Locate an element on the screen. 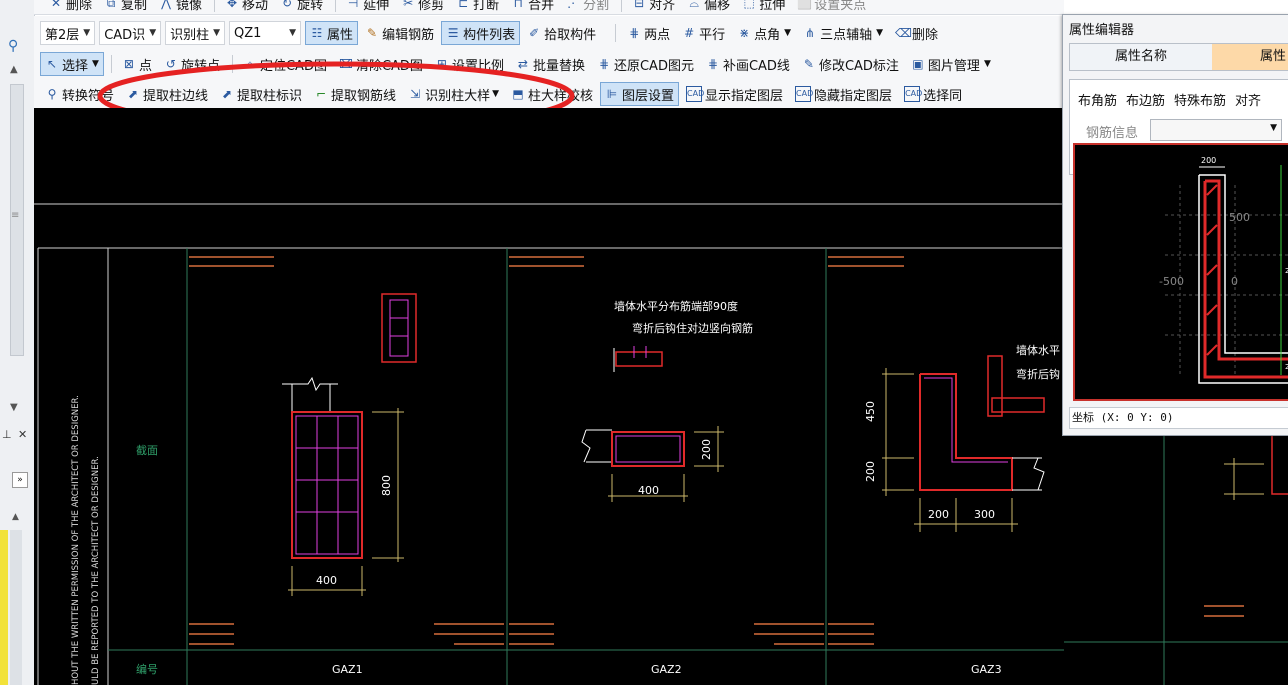 Image resolution: width=1288 pixels, height=689 pixels. delete-button: ✕ 删除 is located at coordinates (70, 7).